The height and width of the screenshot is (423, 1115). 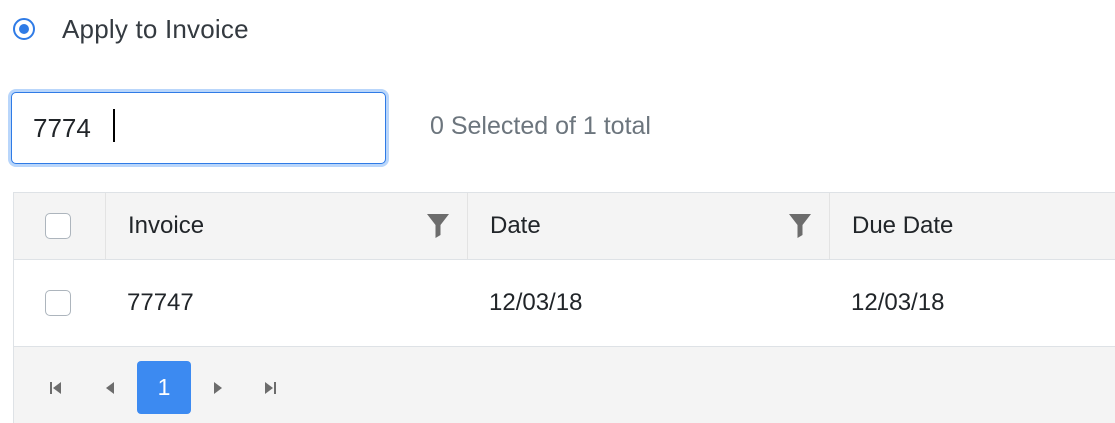 I want to click on first-page-icon, so click(x=56, y=388).